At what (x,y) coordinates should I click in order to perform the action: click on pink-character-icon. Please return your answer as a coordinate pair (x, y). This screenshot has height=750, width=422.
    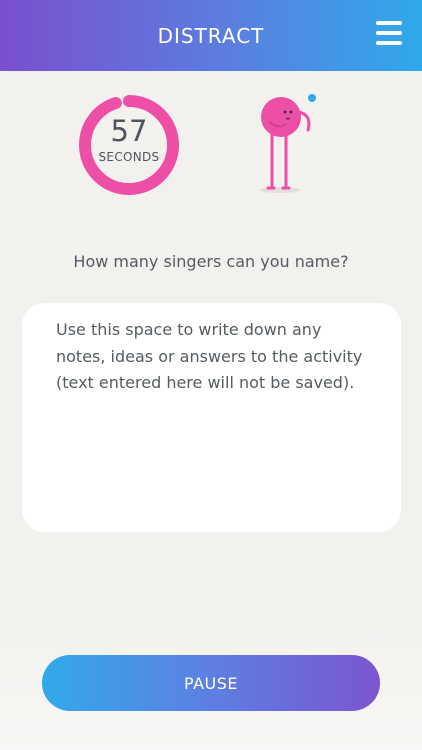
    Looking at the image, I should click on (288, 143).